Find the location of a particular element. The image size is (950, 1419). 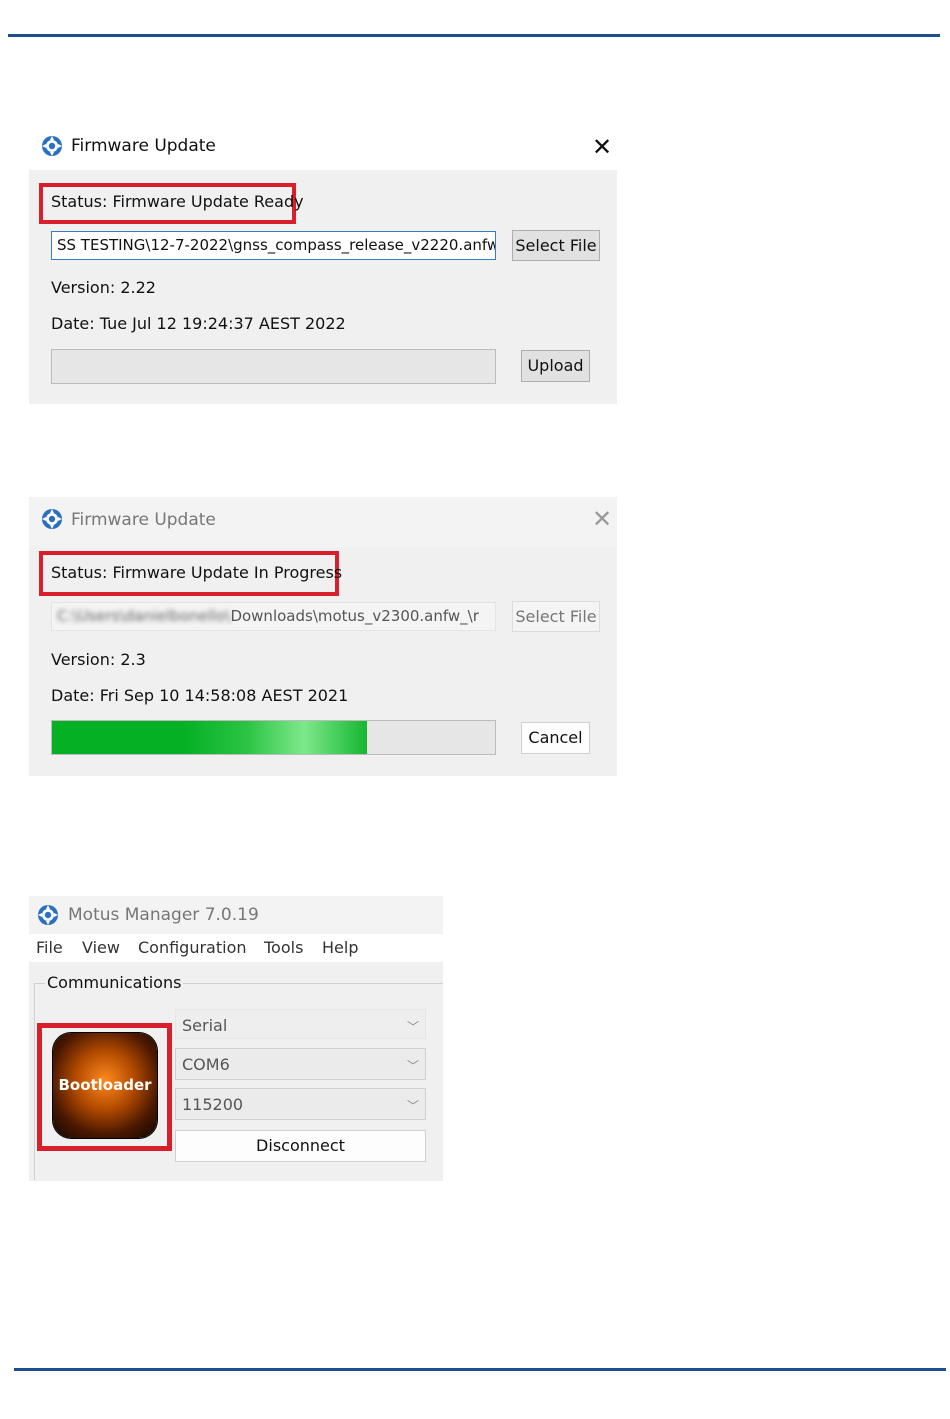

title-bar: Motus Manager 7.0.19 is located at coordinates (236, 915).